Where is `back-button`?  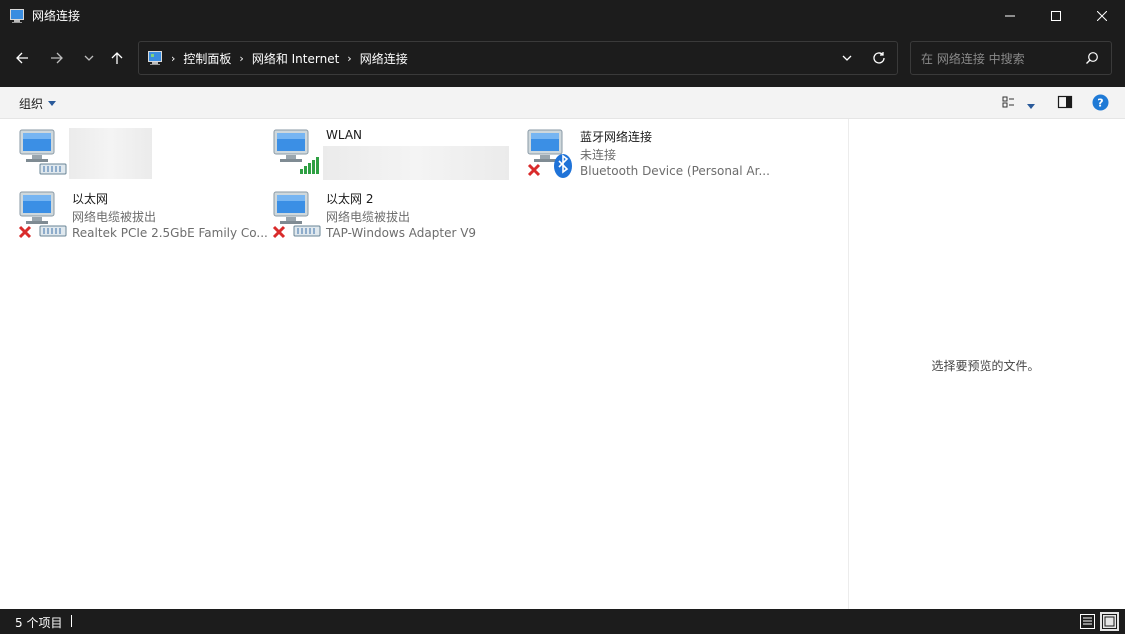 back-button is located at coordinates (22, 58).